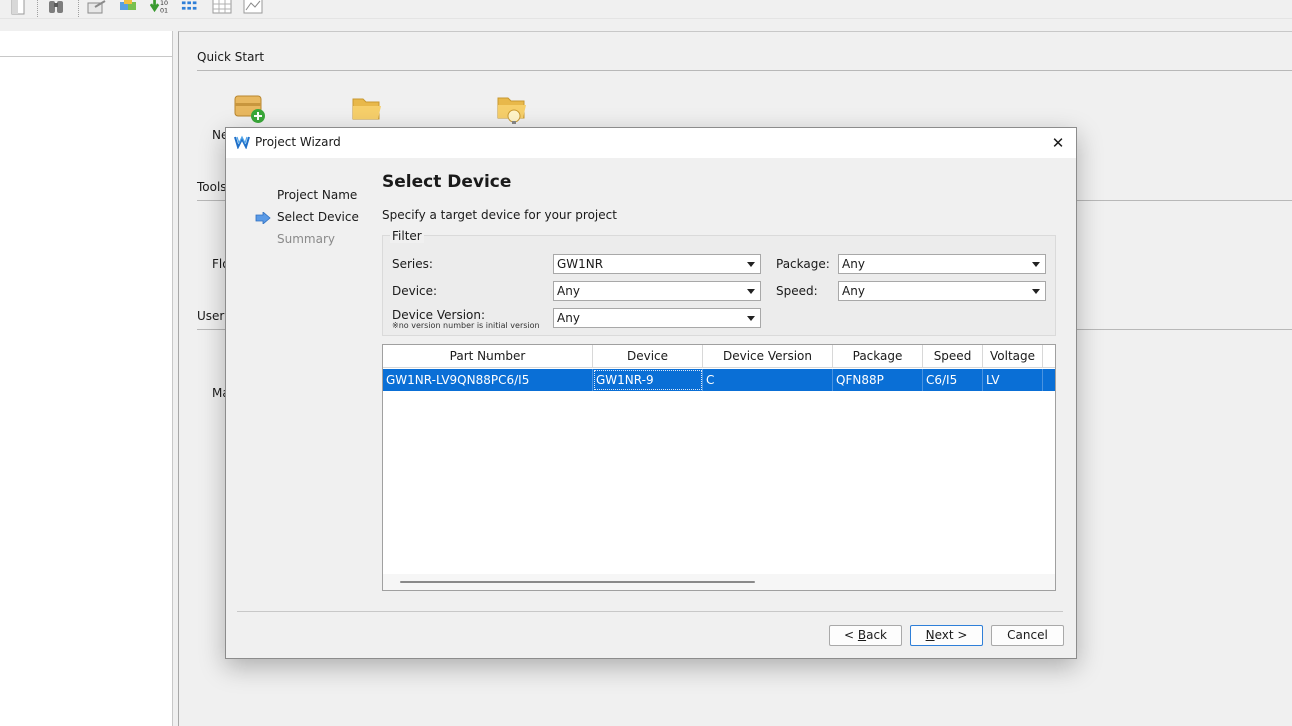 The height and width of the screenshot is (726, 1292). I want to click on open-project-icon, so click(367, 109).